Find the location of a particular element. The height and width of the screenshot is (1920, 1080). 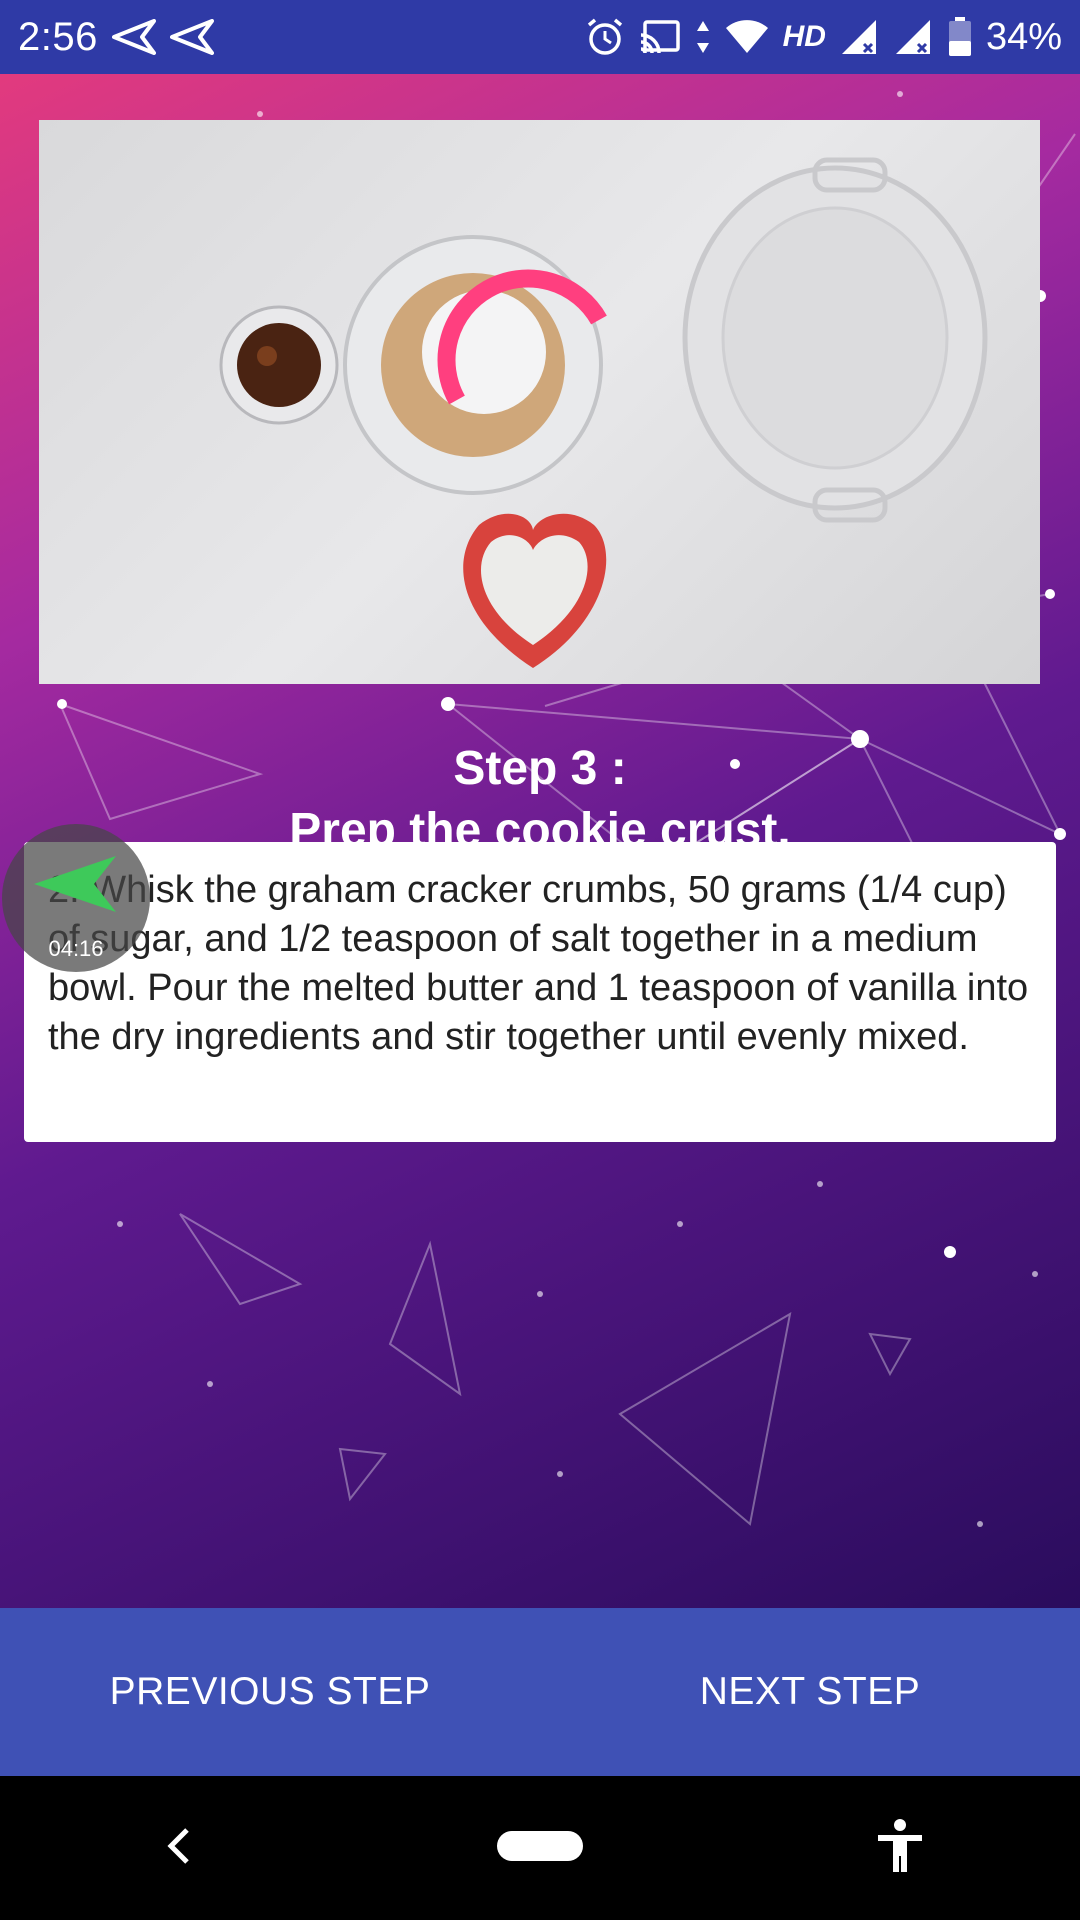

previous-step-button: PREVIOUS STEP is located at coordinates (270, 1692).